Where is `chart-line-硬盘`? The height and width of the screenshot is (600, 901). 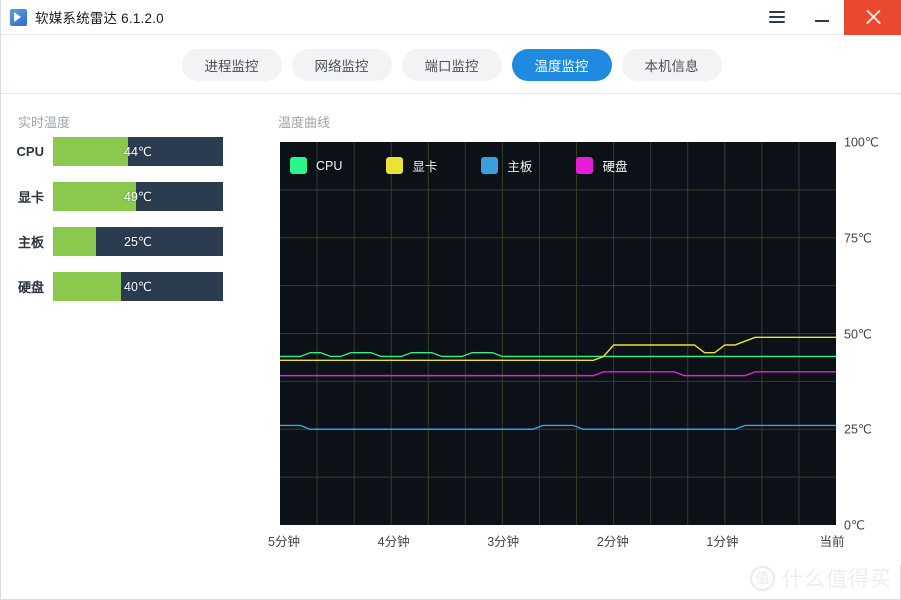
chart-line-硬盘 is located at coordinates (558, 374).